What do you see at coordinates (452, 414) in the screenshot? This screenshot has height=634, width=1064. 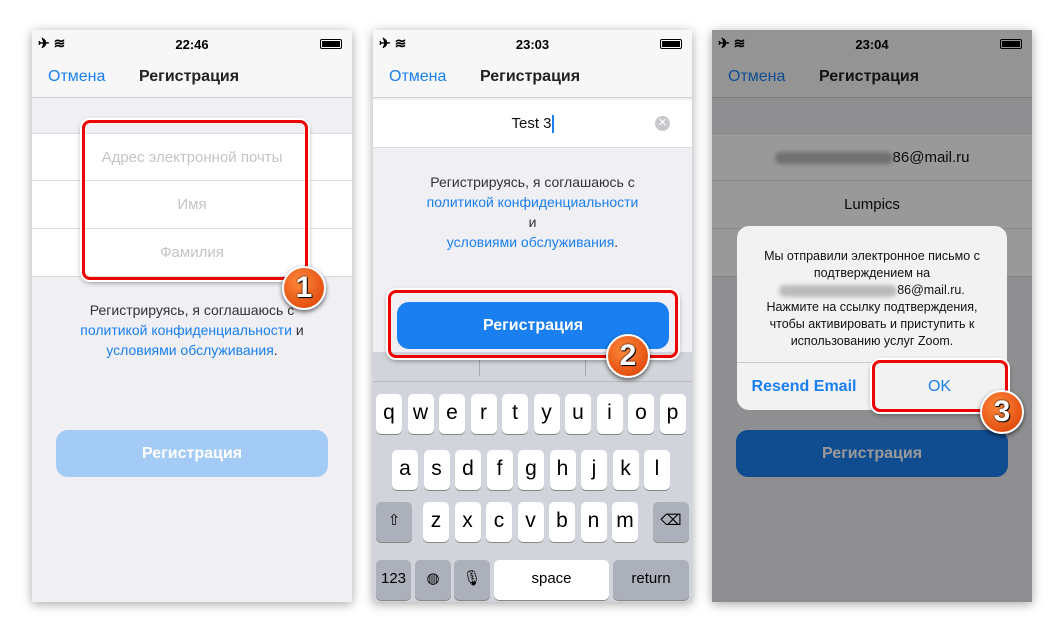 I see `key-e: e` at bounding box center [452, 414].